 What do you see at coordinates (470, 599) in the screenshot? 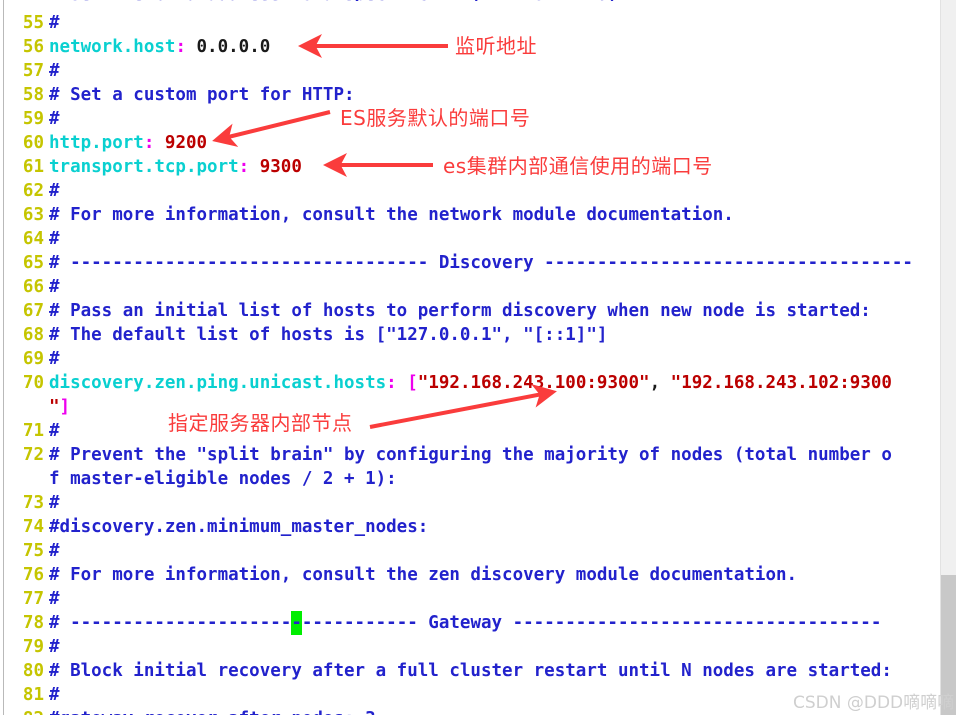
I see `code-line: 77 #` at bounding box center [470, 599].